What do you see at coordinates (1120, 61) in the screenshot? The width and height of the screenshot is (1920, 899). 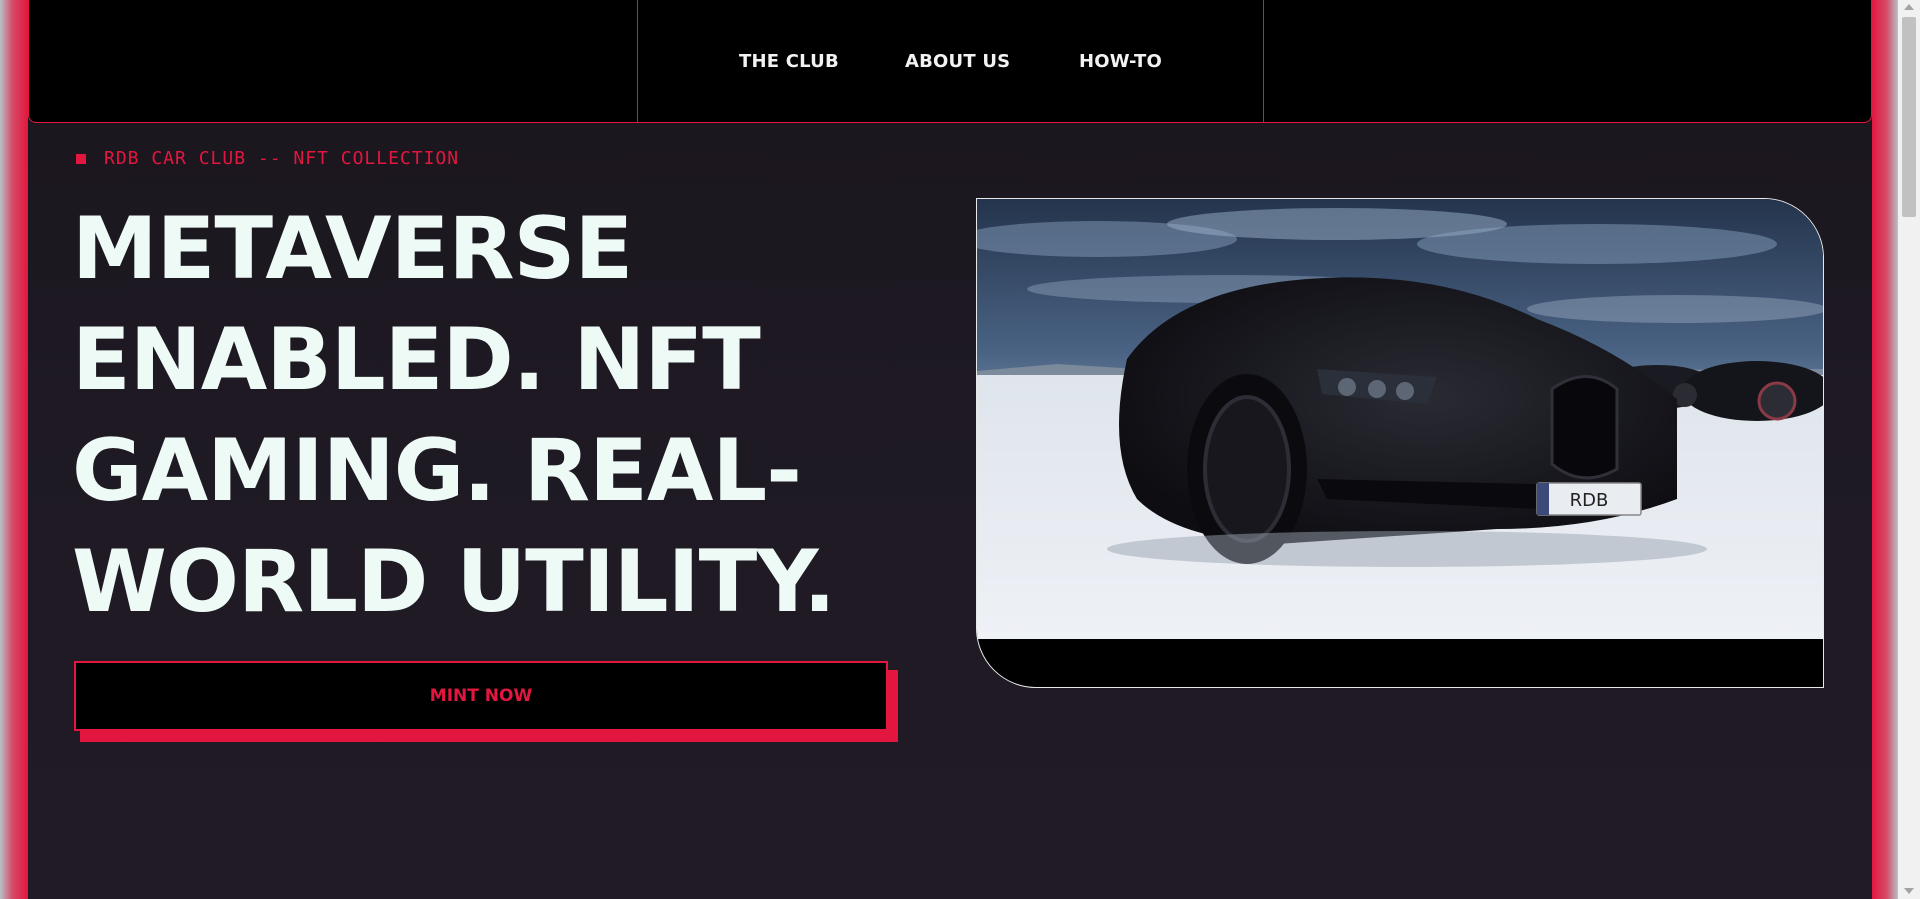 I see `nav-link-how-to: HOW-TO` at bounding box center [1120, 61].